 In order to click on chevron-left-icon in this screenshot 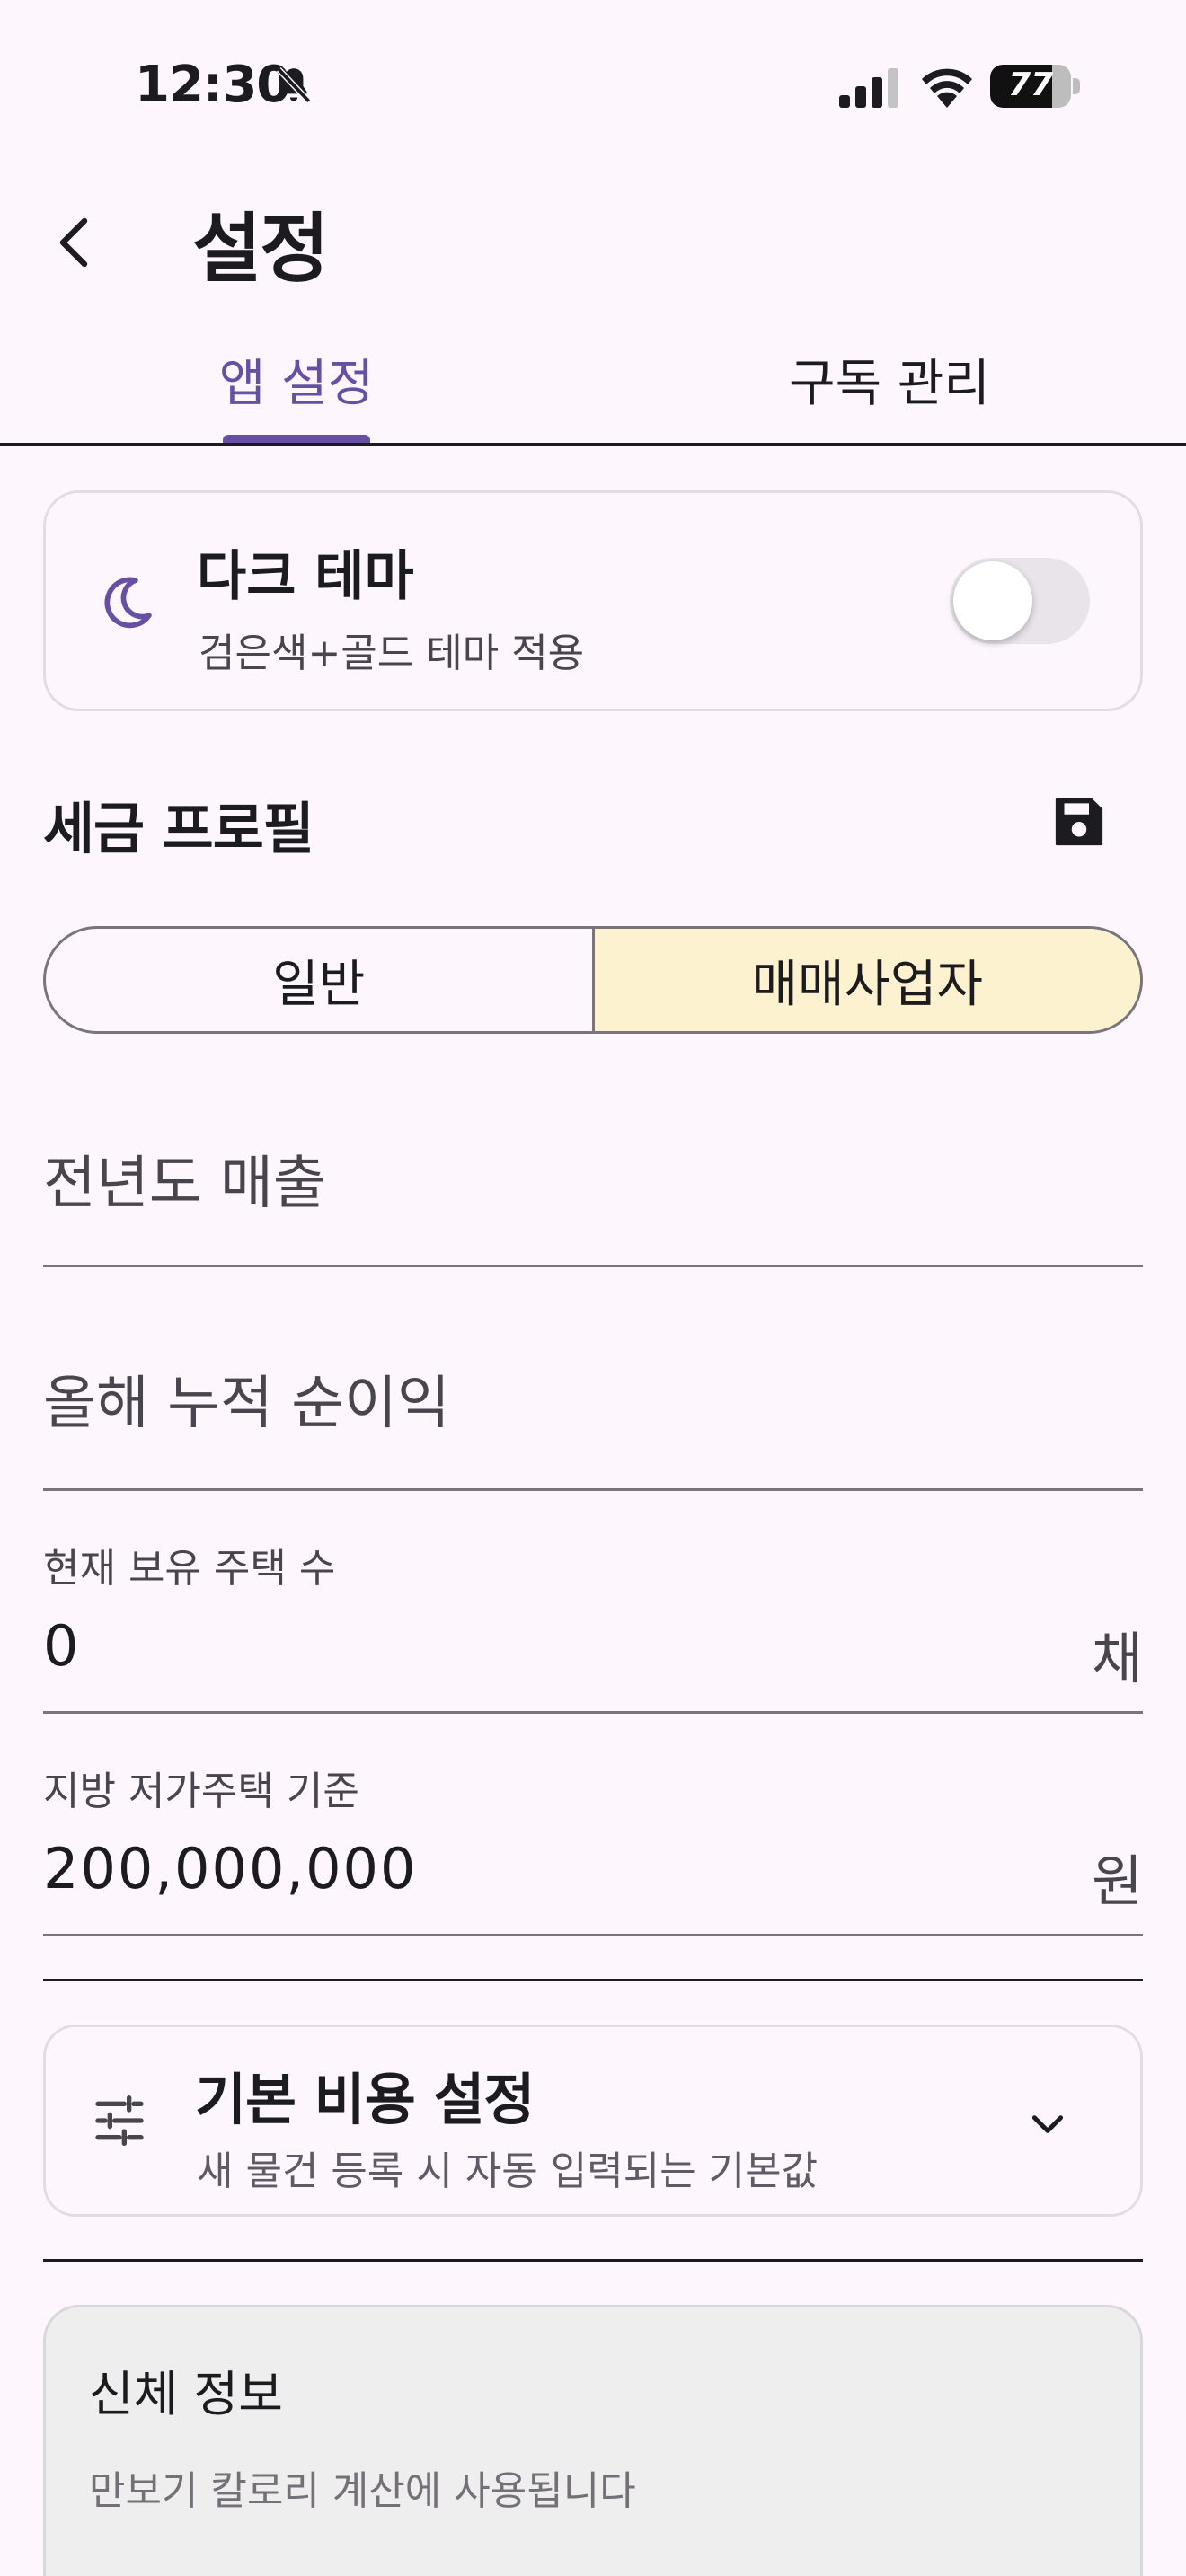, I will do `click(73, 242)`.